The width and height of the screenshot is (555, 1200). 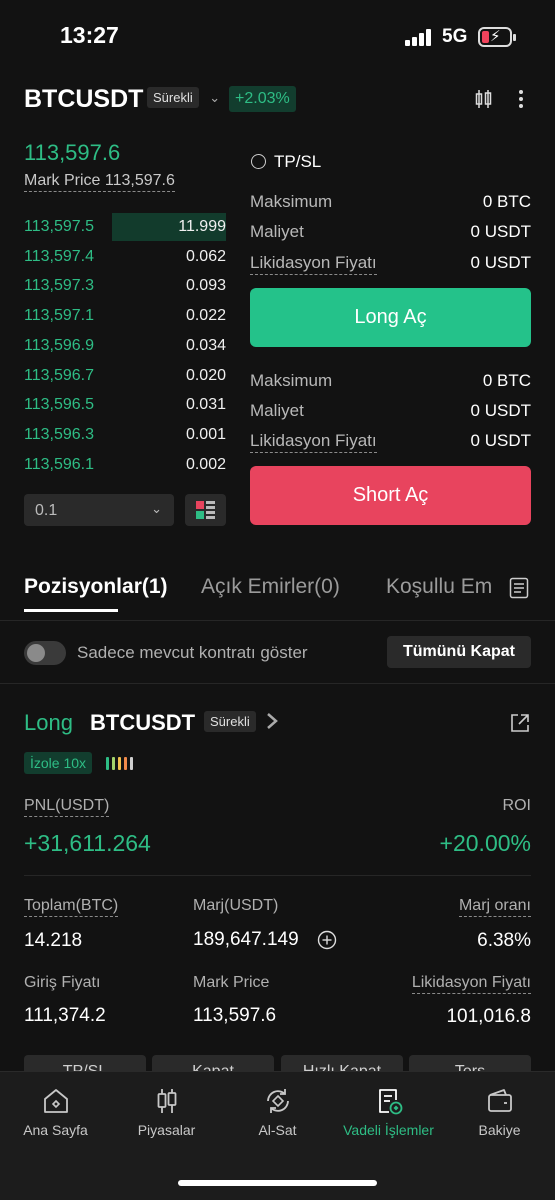 I want to click on order-book-price: 113,596.5, so click(x=59, y=405).